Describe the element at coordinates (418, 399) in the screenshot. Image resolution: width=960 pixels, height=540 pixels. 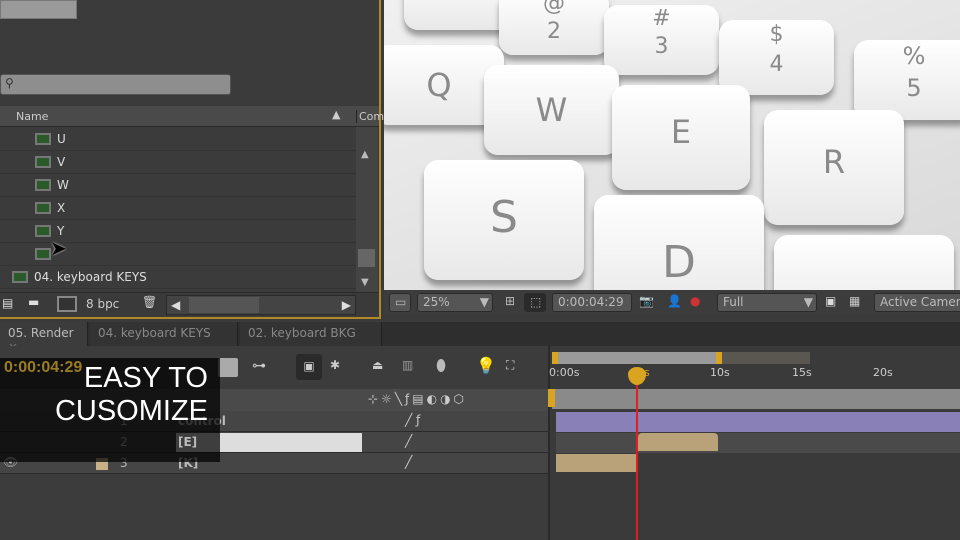
I see `switches-icons: ⊹☼╲ƒ▤◐◑⬡` at that location.